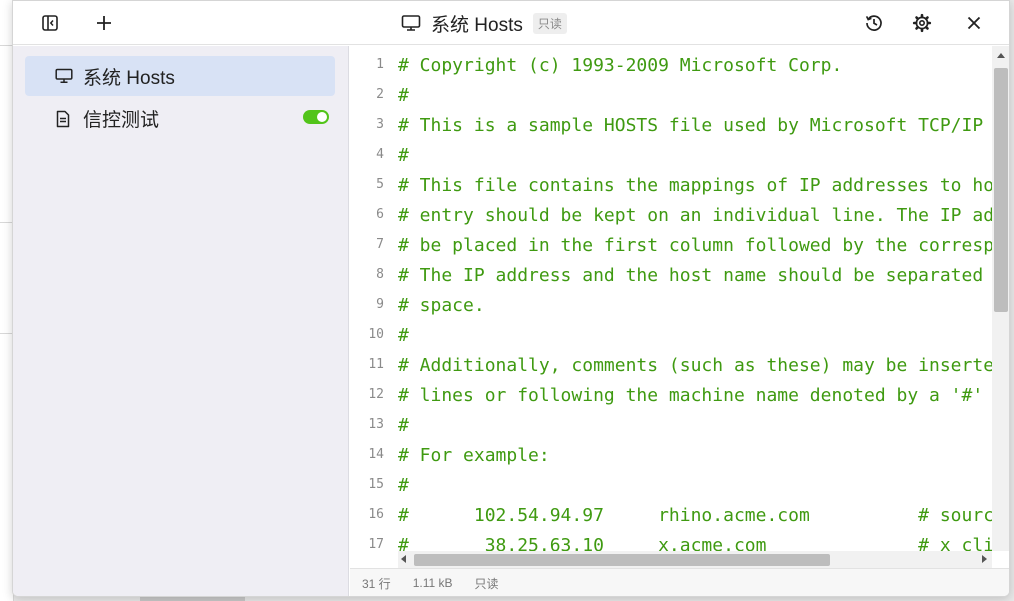 Image resolution: width=1014 pixels, height=601 pixels. What do you see at coordinates (129, 78) in the screenshot?
I see `sidebar-item-label: 系统 Hosts` at bounding box center [129, 78].